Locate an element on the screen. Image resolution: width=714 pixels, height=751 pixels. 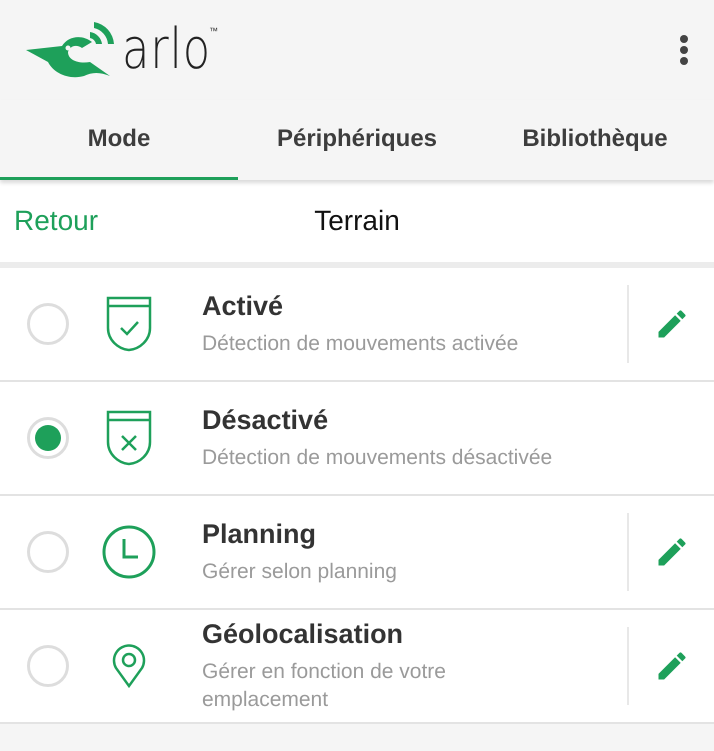
shield-x-icon is located at coordinates (129, 438).